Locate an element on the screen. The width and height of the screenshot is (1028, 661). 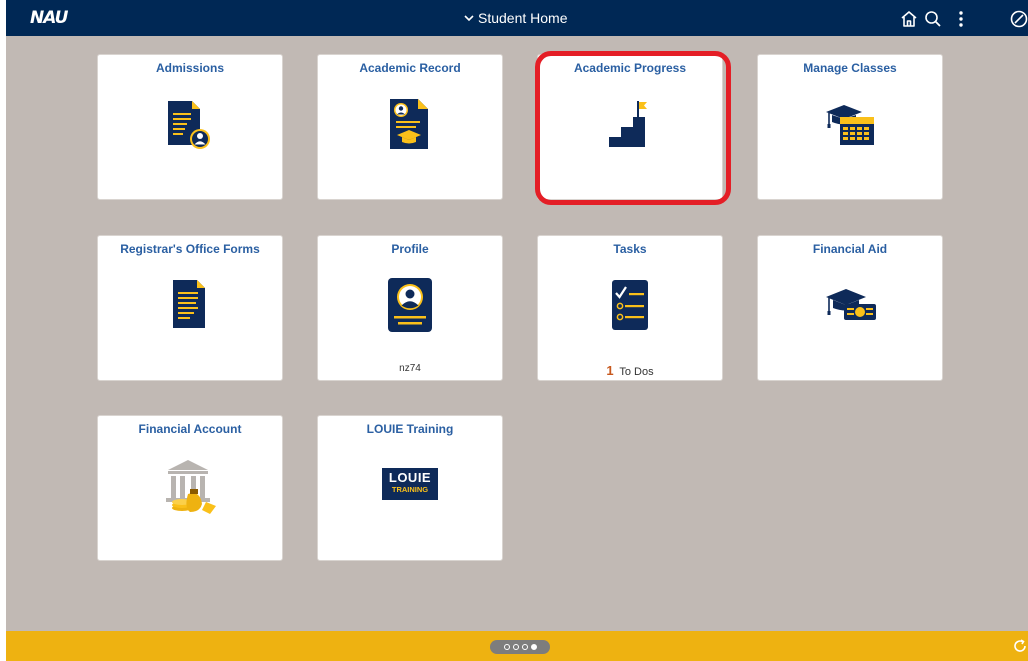
graduation-calendar-icon is located at coordinates (850, 123).